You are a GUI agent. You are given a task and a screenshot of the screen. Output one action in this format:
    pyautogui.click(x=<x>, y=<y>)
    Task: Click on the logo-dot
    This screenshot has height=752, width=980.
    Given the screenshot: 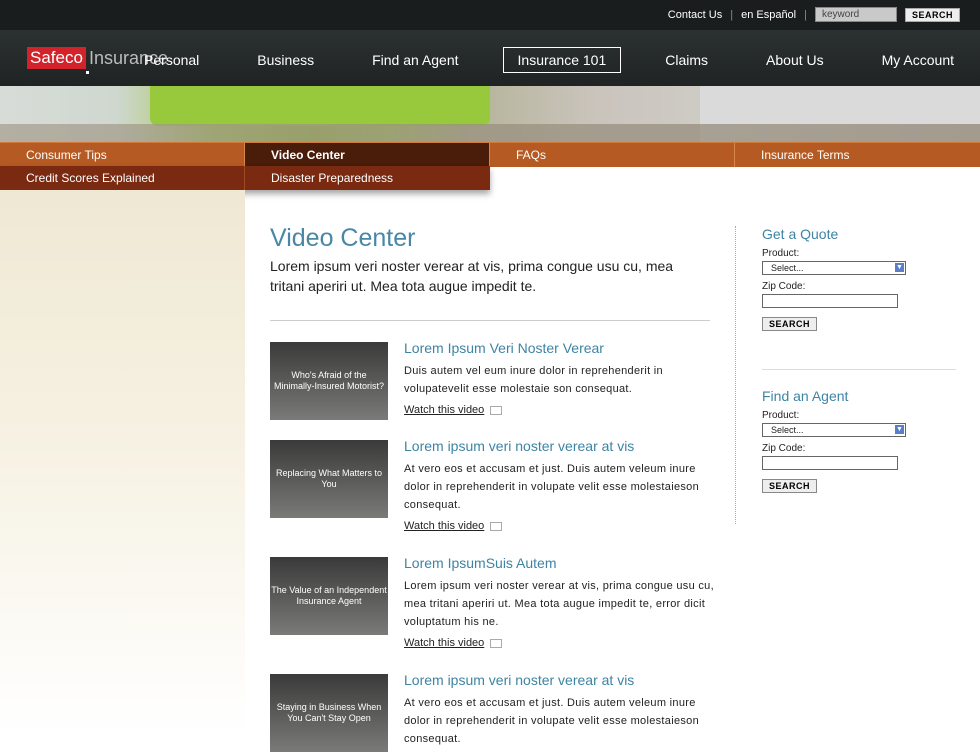 What is the action you would take?
    pyautogui.click(x=87, y=72)
    